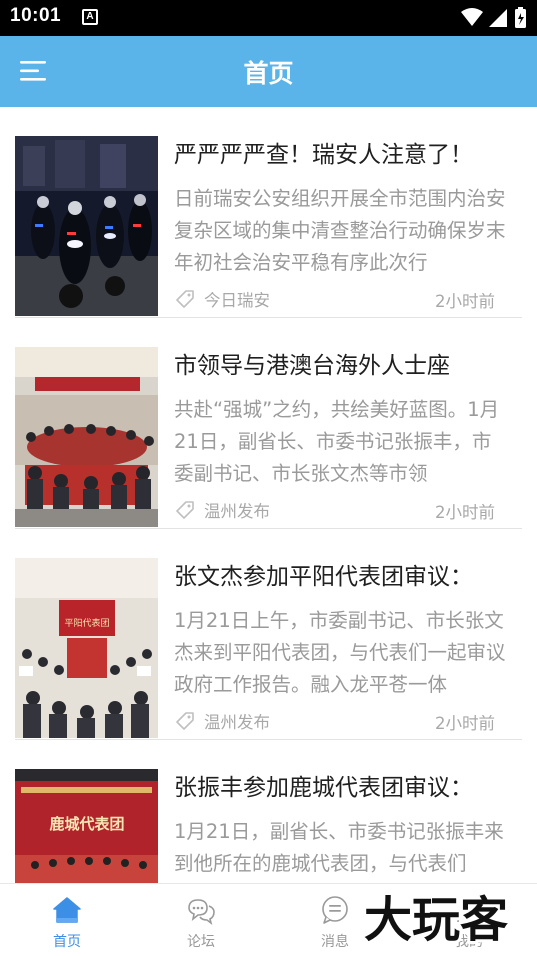 The image size is (537, 956). I want to click on tab-home: 首页, so click(67, 920).